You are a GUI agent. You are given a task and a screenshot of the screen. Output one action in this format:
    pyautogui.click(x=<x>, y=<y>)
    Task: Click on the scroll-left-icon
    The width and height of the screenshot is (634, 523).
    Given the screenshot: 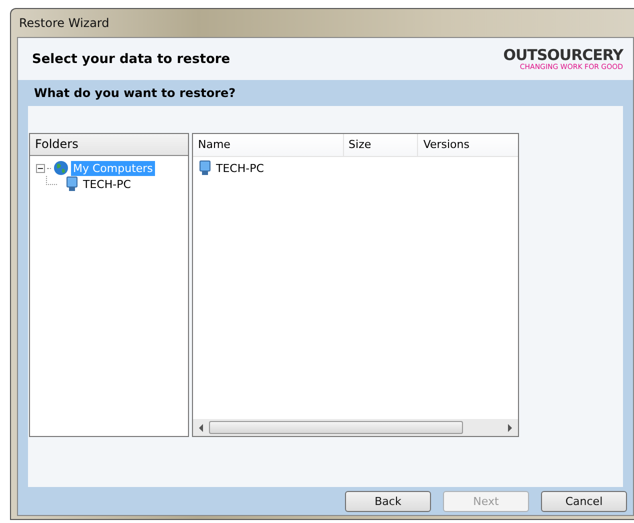 What is the action you would take?
    pyautogui.click(x=201, y=428)
    